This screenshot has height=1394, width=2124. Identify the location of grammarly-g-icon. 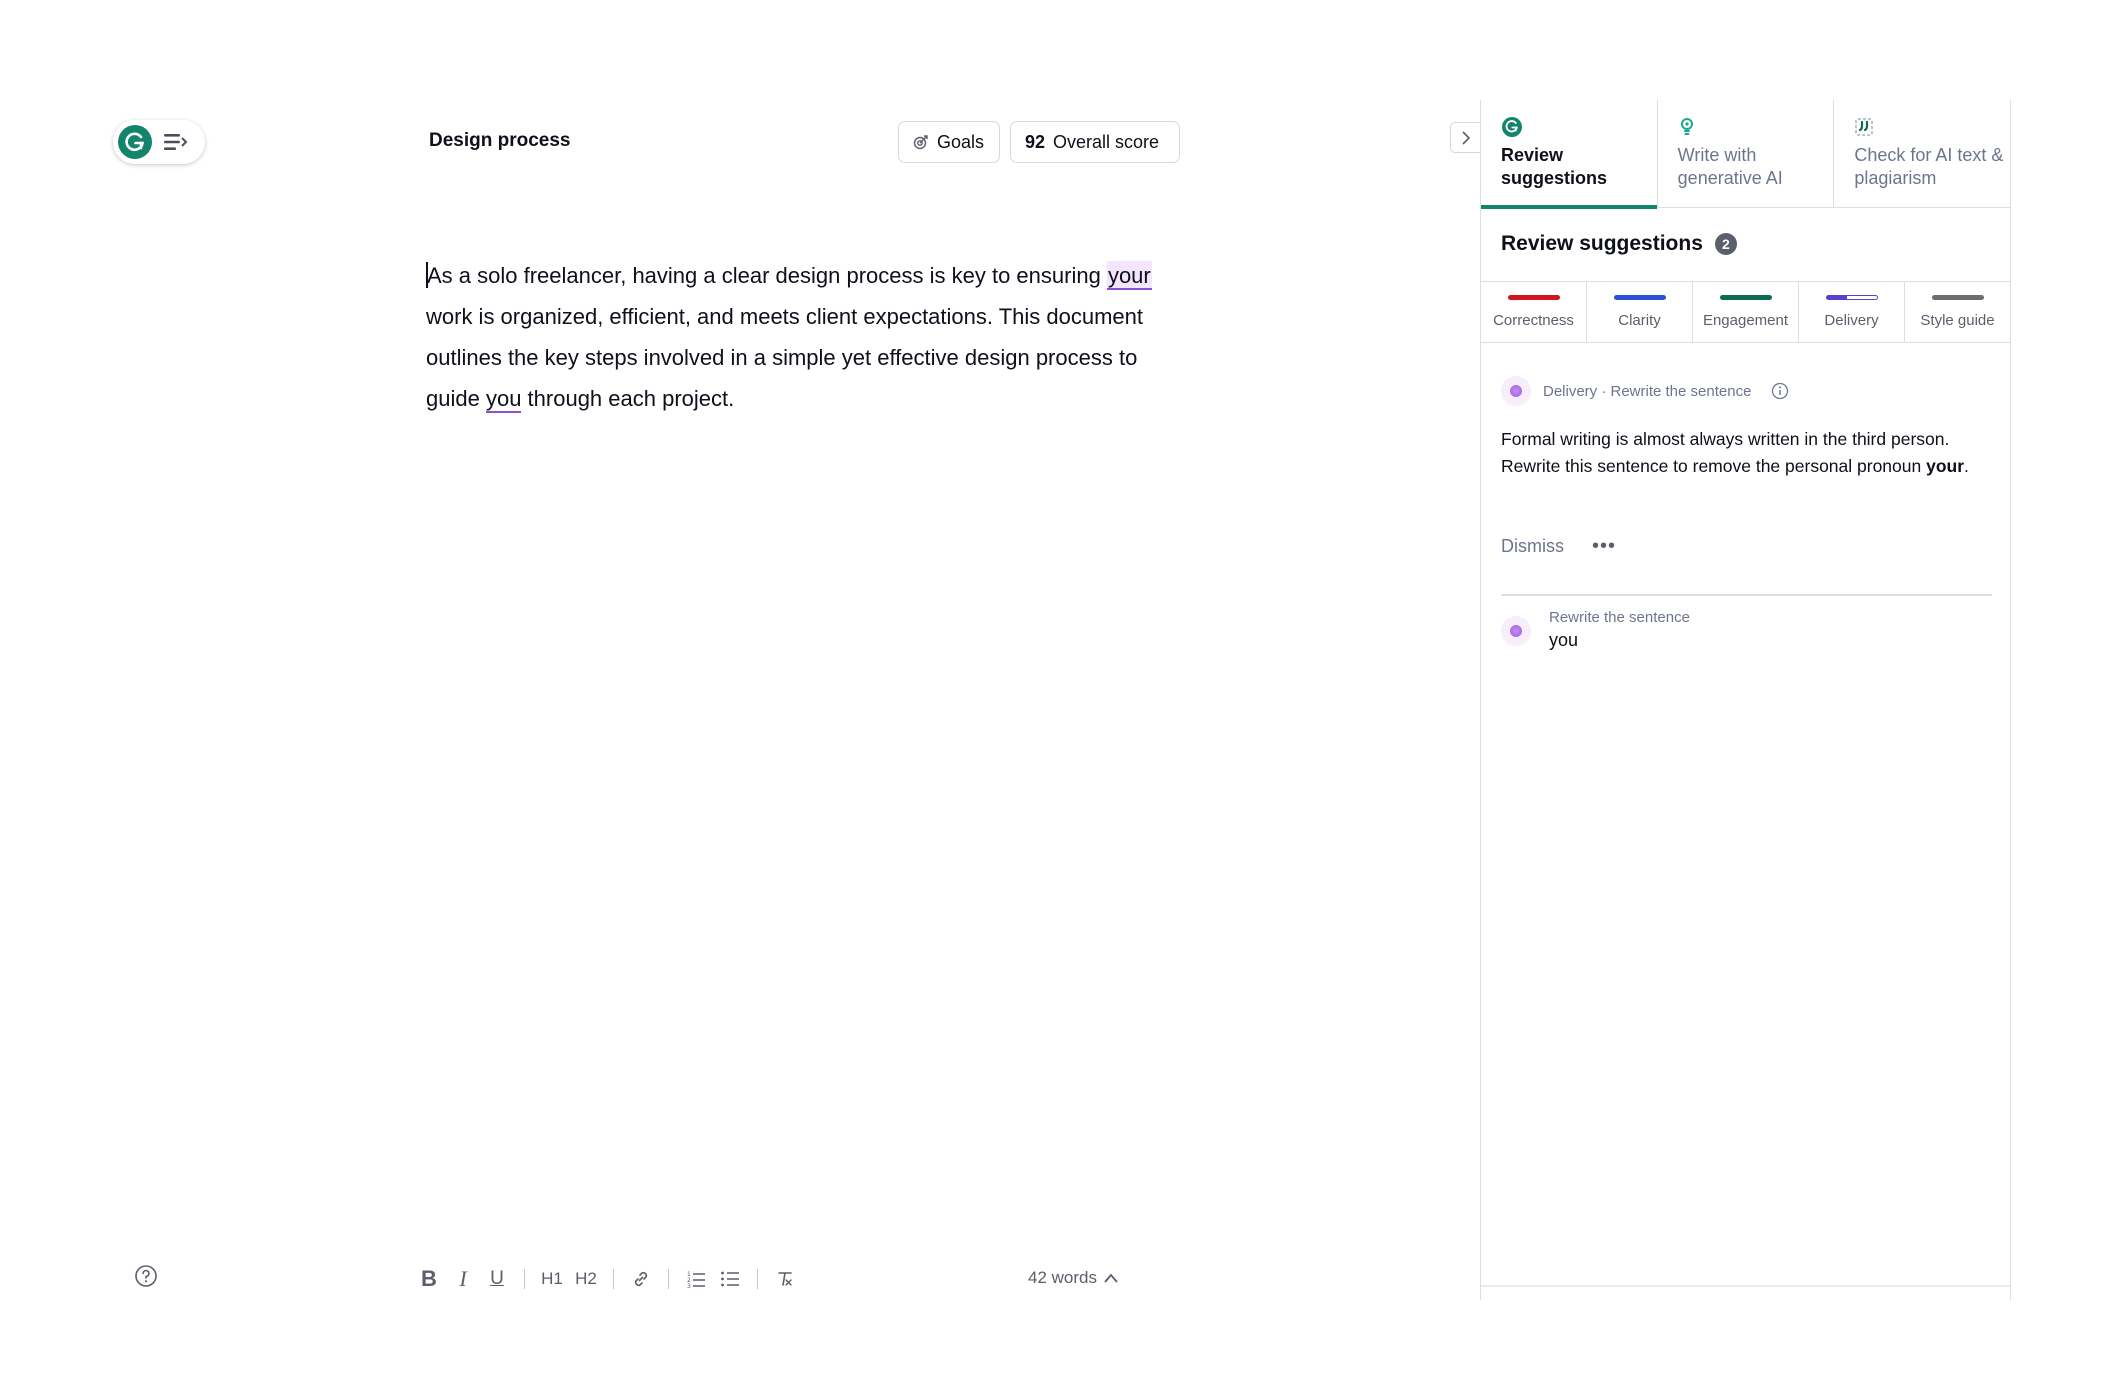
(1512, 127).